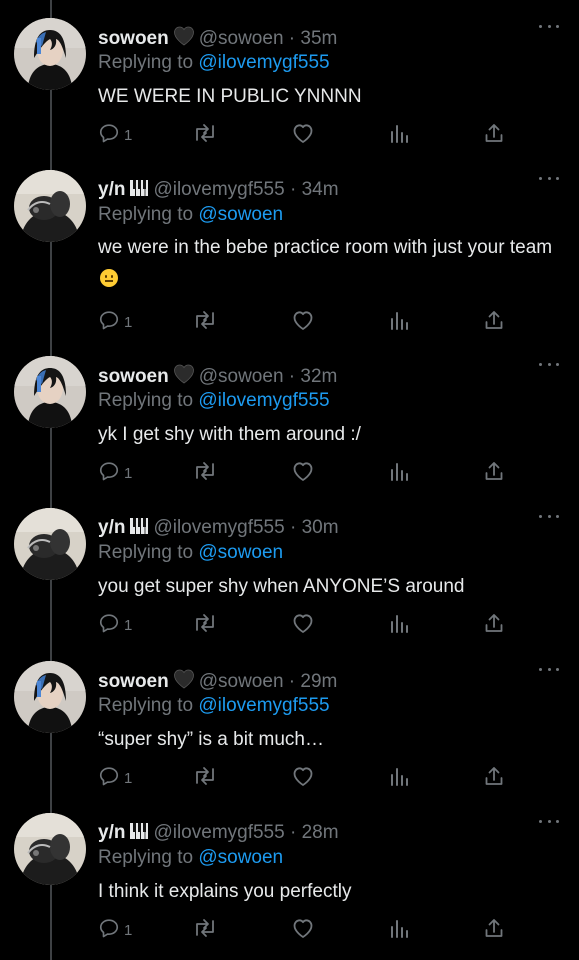  Describe the element at coordinates (320, 832) in the screenshot. I see `timestamp: 28m` at that location.